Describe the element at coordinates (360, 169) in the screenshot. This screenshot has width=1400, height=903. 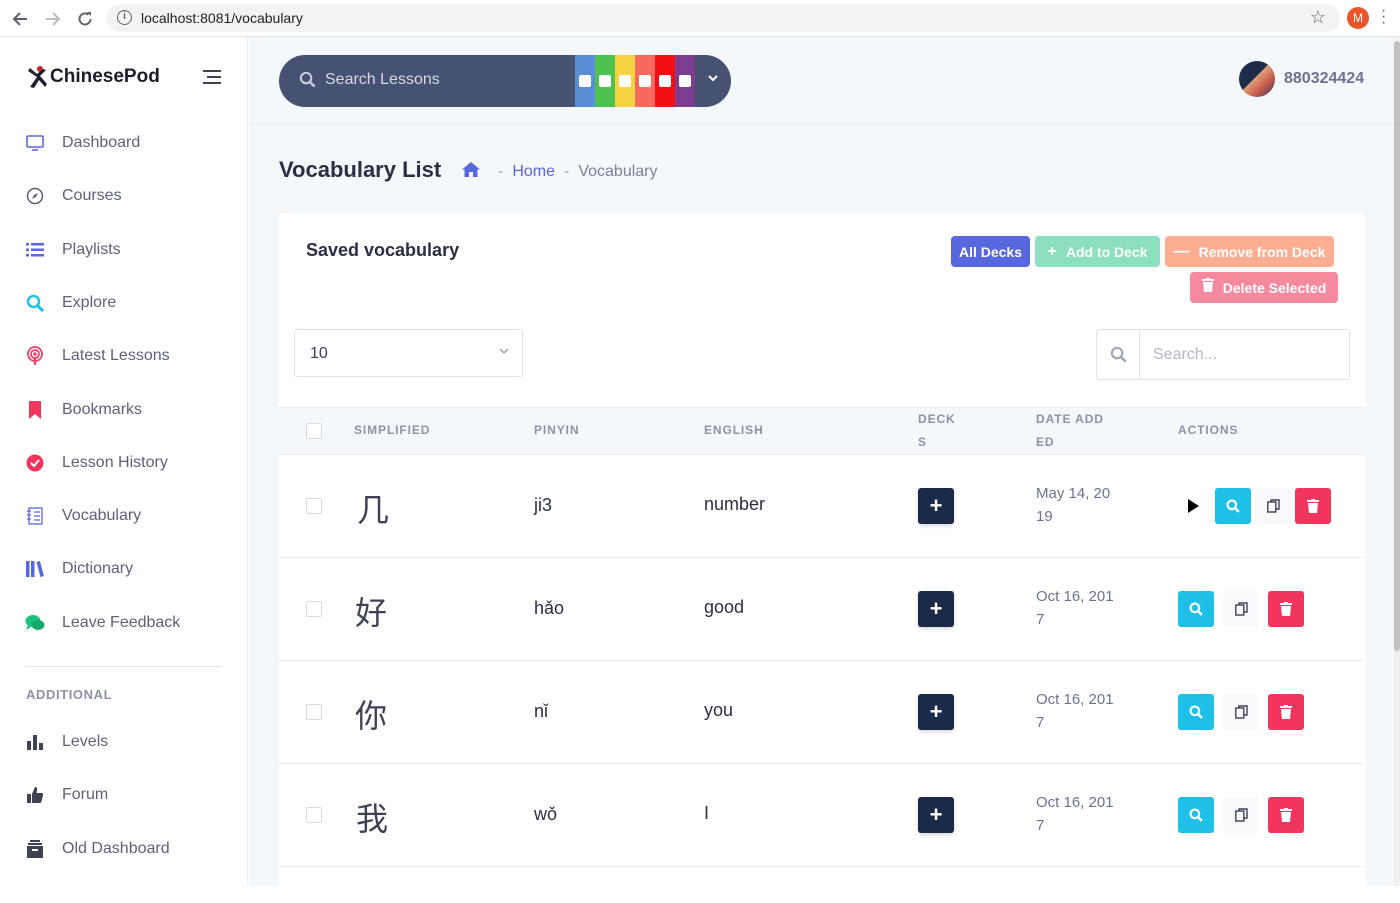
I see `page-title: Vocabulary List` at that location.